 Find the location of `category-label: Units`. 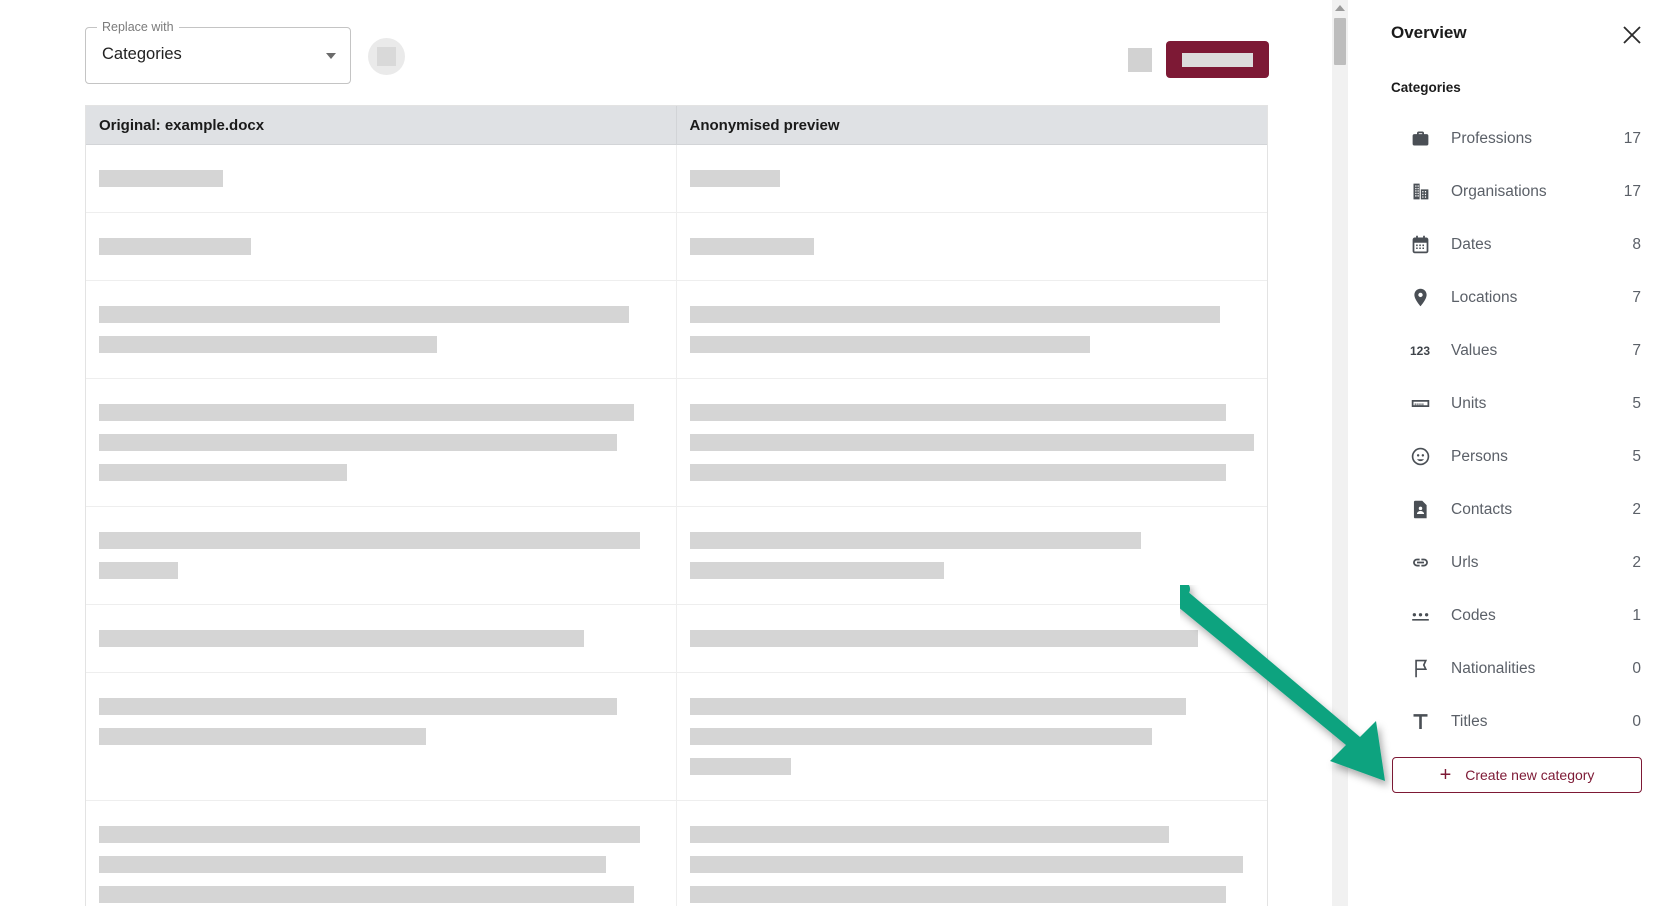

category-label: Units is located at coordinates (1469, 403).